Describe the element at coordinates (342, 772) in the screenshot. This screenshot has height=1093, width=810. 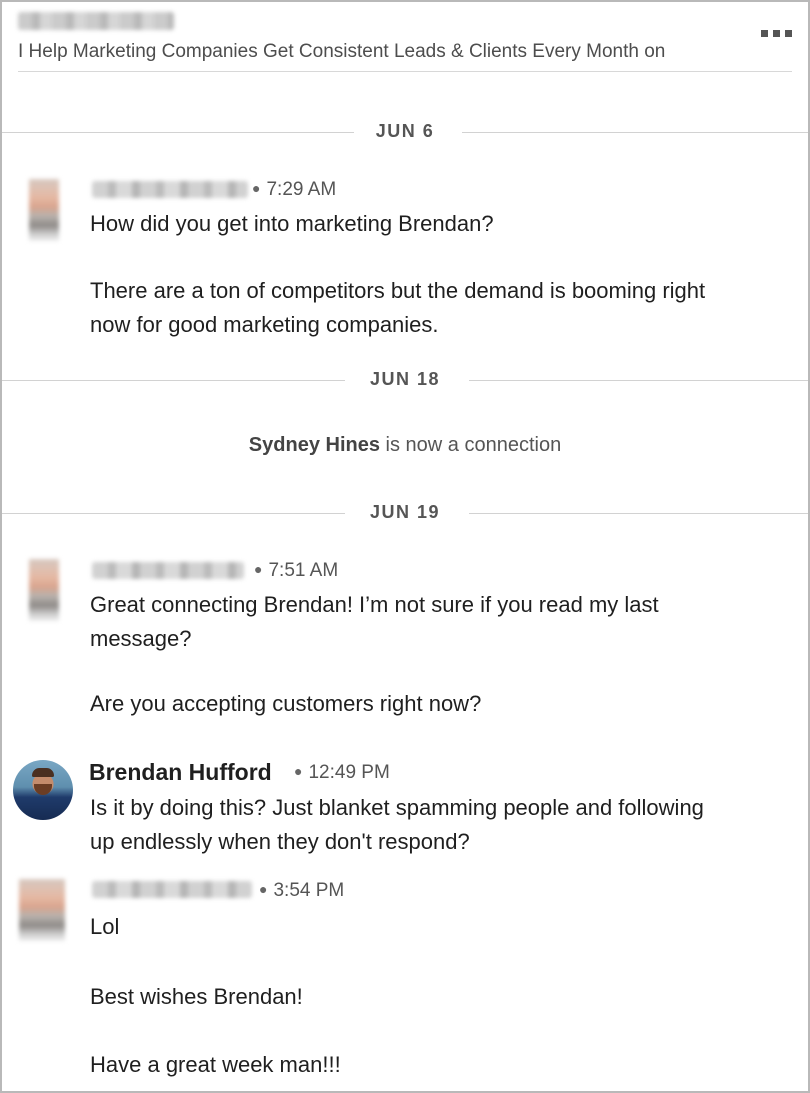
I see `message-timestamp: ● 12:49 PM` at that location.